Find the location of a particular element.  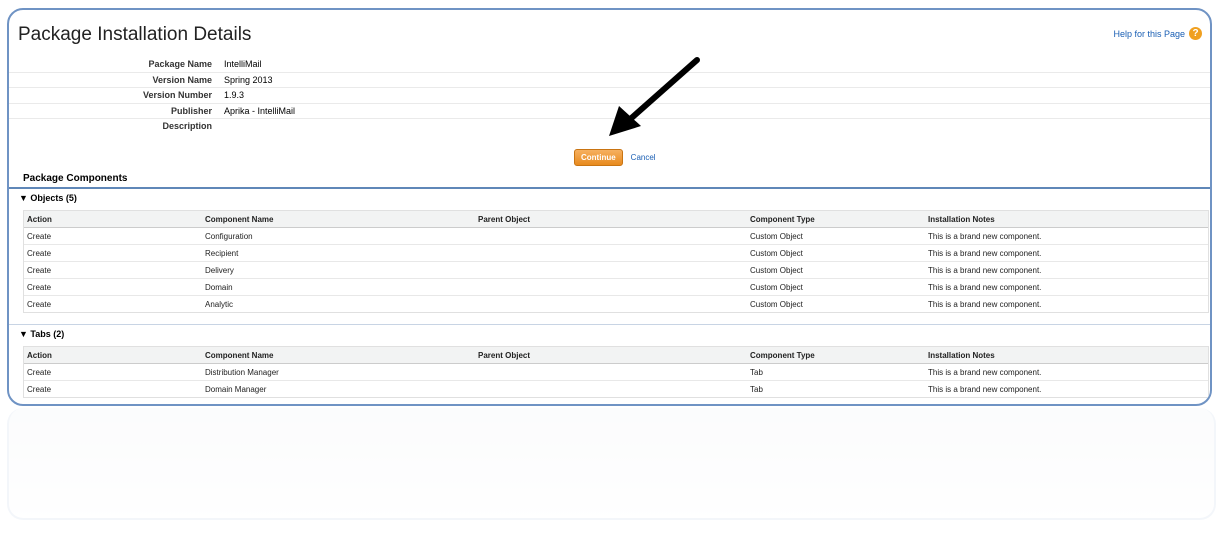

page-title: Package Installation Details is located at coordinates (135, 34).